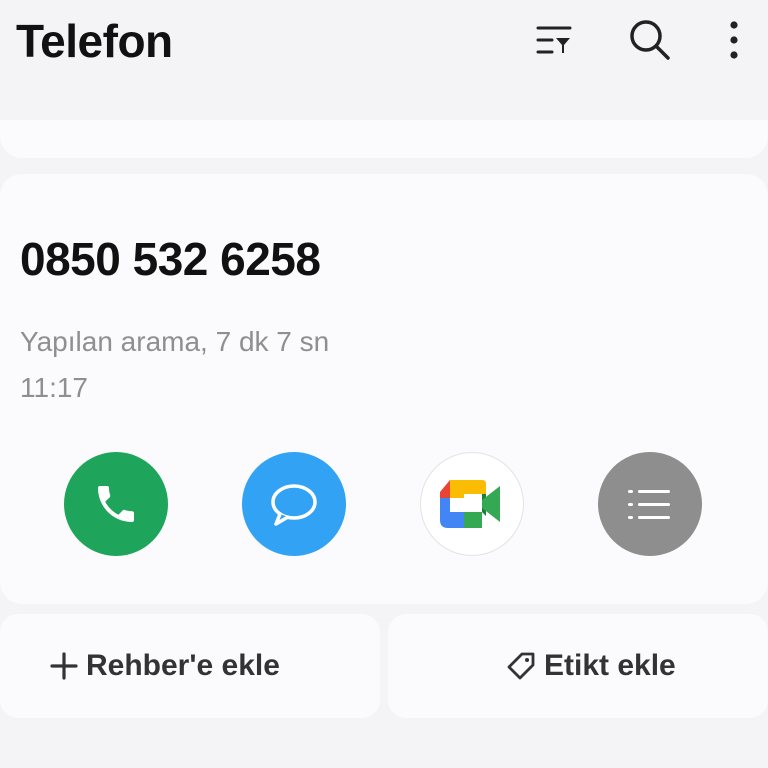 This screenshot has width=768, height=768. Describe the element at coordinates (170, 259) in the screenshot. I see `phone-number: 0850 532 6258` at that location.